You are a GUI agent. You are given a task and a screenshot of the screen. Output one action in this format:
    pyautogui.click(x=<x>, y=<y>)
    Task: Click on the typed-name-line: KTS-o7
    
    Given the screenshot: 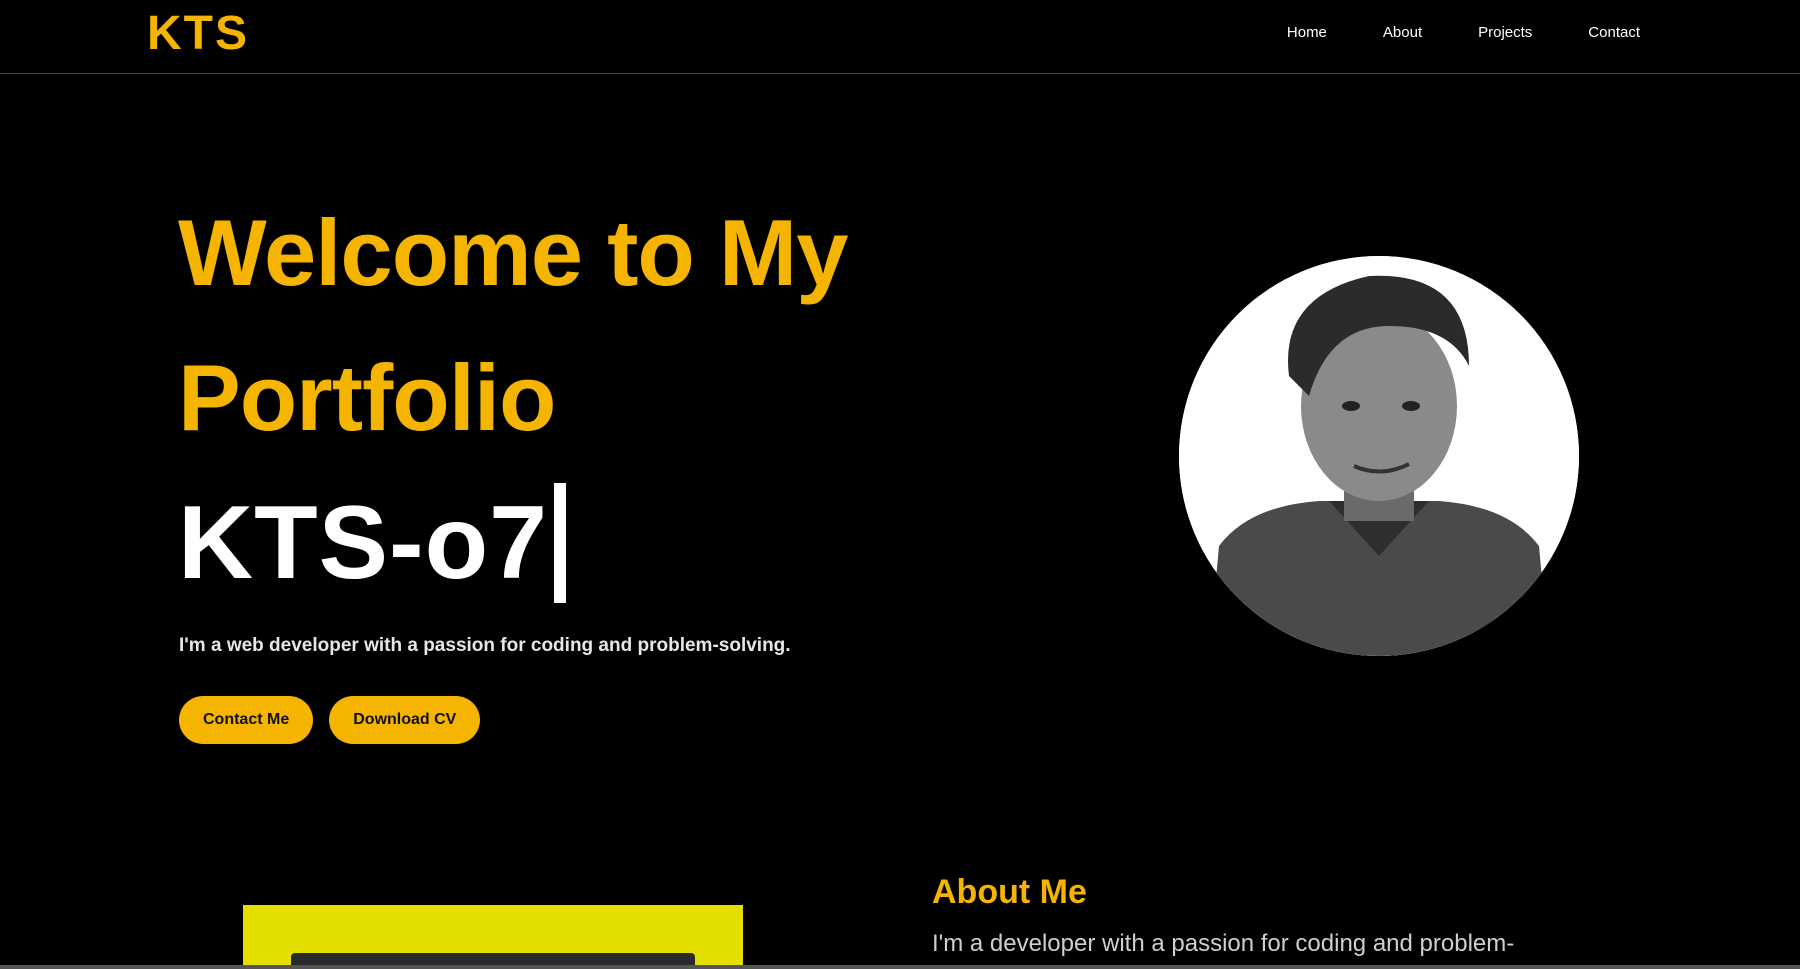 What is the action you would take?
    pyautogui.click(x=372, y=543)
    